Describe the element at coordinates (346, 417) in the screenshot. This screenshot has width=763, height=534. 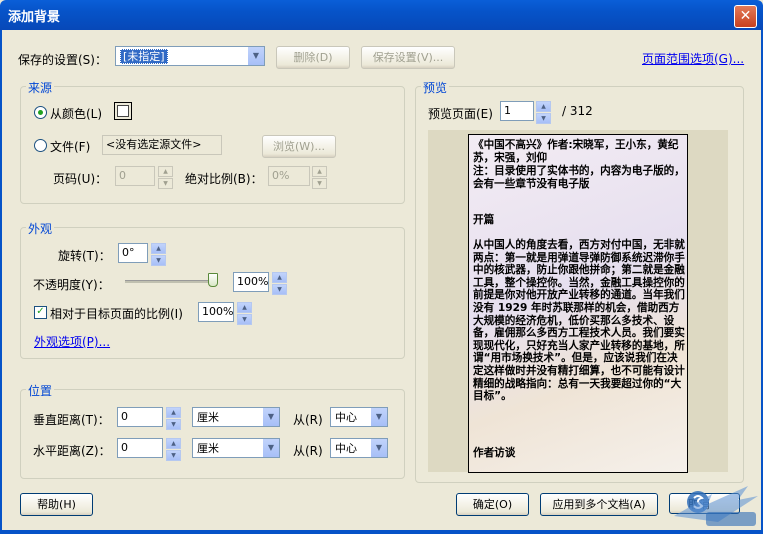
I see `vertical-from-value: 中心` at that location.